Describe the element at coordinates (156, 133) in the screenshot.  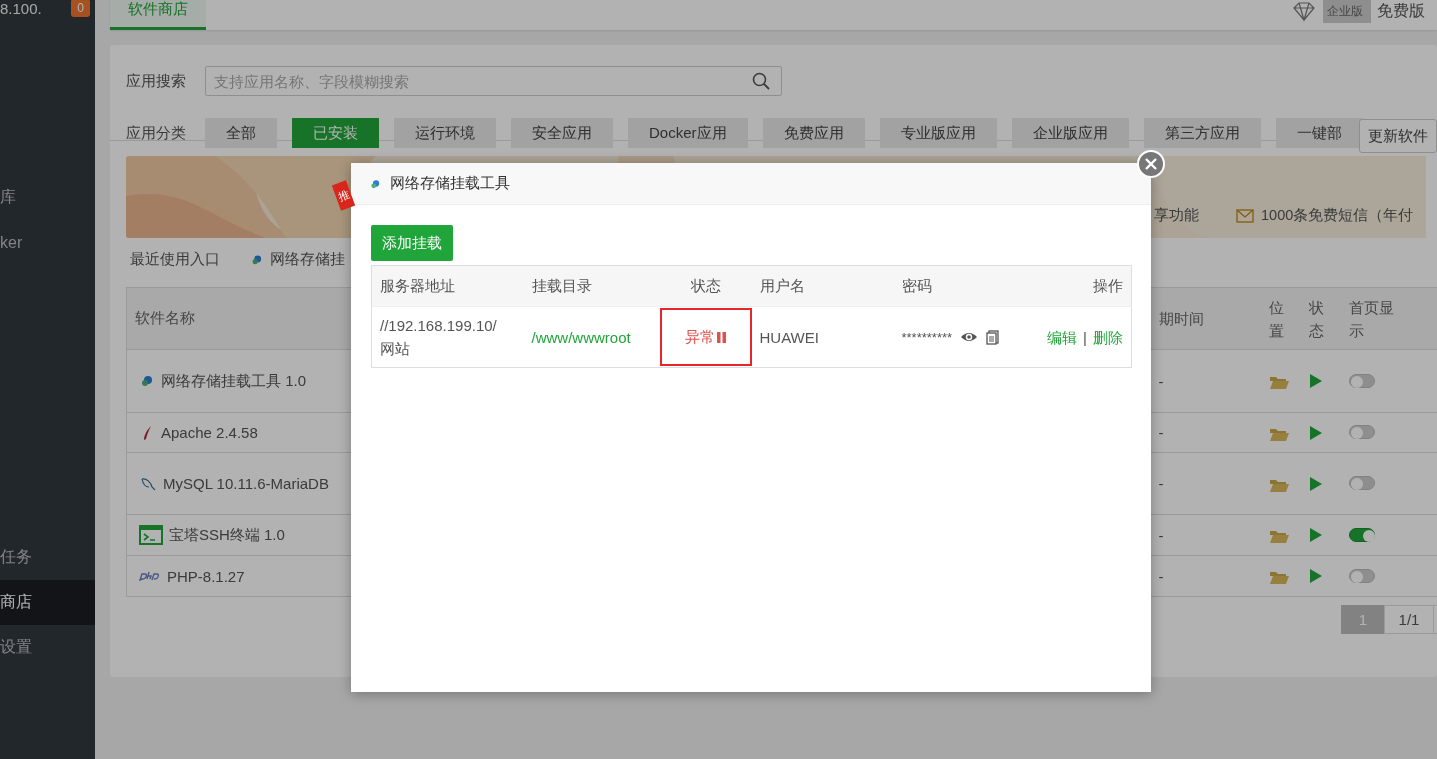
I see `field-label: 应用分类` at that location.